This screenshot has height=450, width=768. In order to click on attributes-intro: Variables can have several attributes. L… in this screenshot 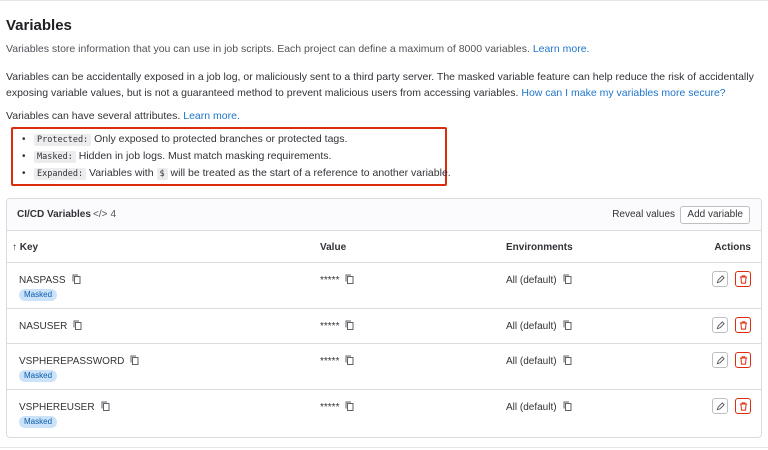, I will do `click(123, 116)`.